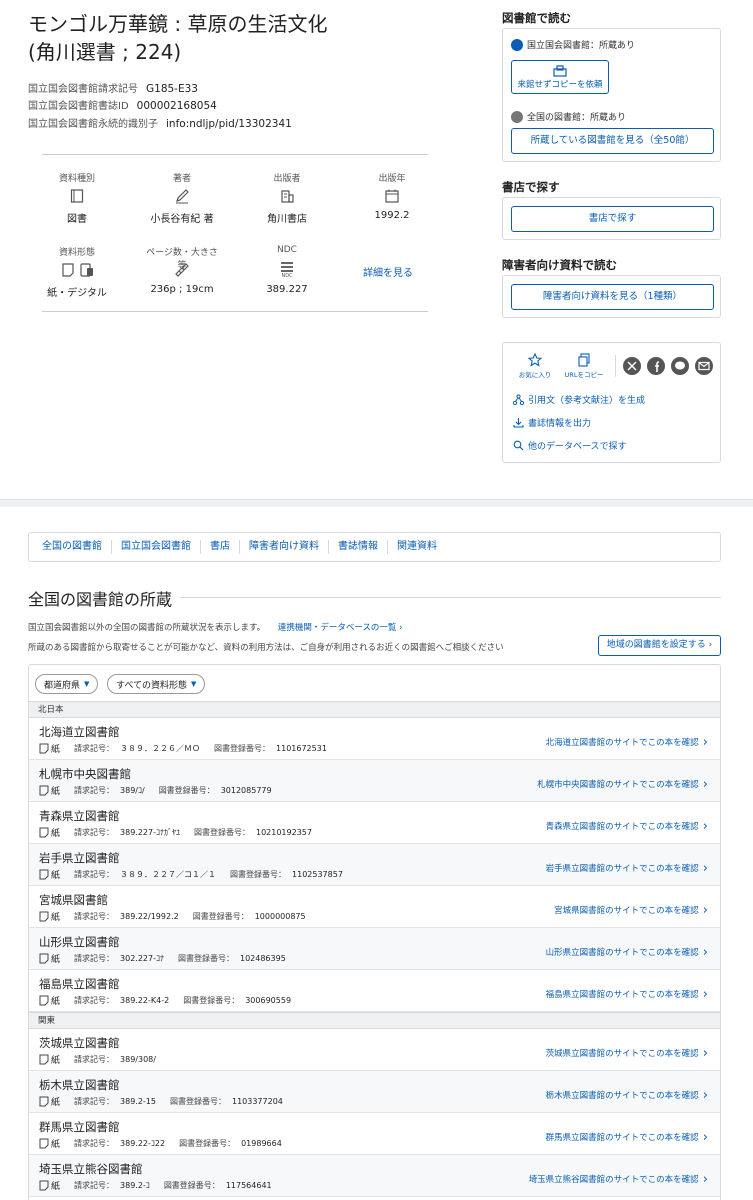  What do you see at coordinates (248, 1185) in the screenshot?
I see `registration-number: 117564641` at bounding box center [248, 1185].